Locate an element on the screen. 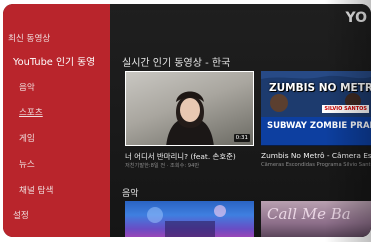 This screenshot has height=242, width=371. video-thumbnail is located at coordinates (189, 219).